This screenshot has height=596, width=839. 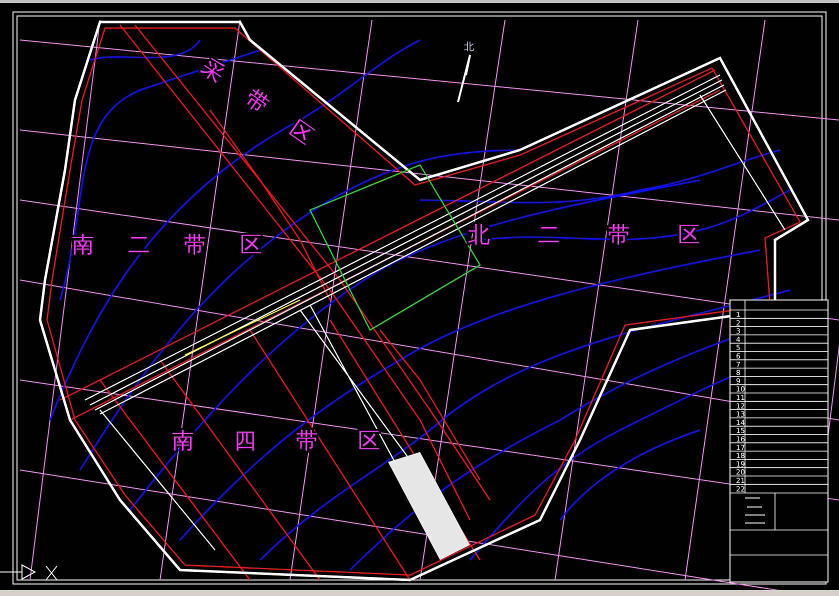 I want to click on north-label: 北, so click(x=469, y=47).